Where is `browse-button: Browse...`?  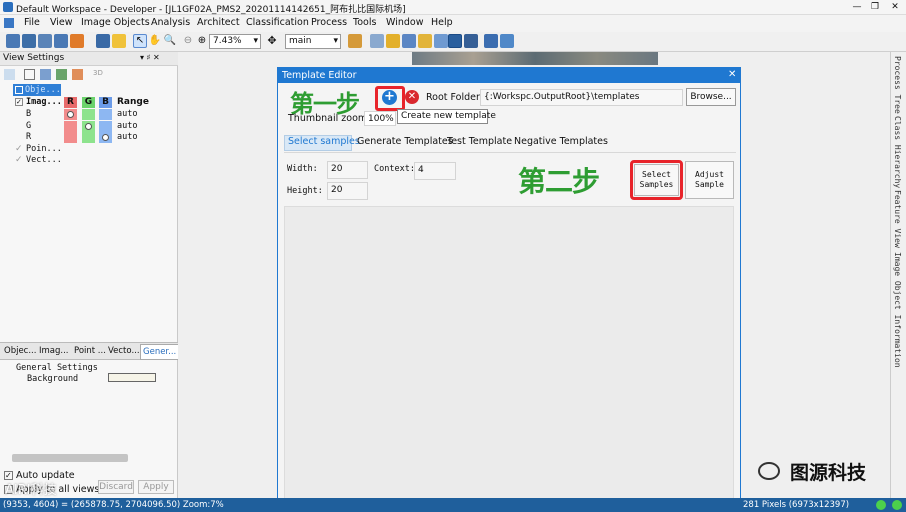
browse-button: Browse... is located at coordinates (711, 97).